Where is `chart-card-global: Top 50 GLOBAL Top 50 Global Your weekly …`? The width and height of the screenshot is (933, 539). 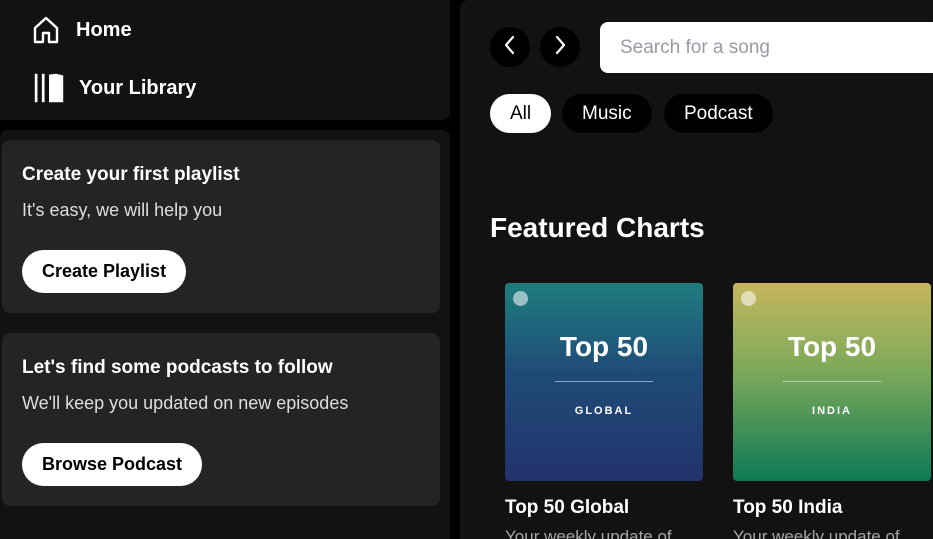
chart-card-global: Top 50 GLOBAL Top 50 Global Your weekly … is located at coordinates (604, 411).